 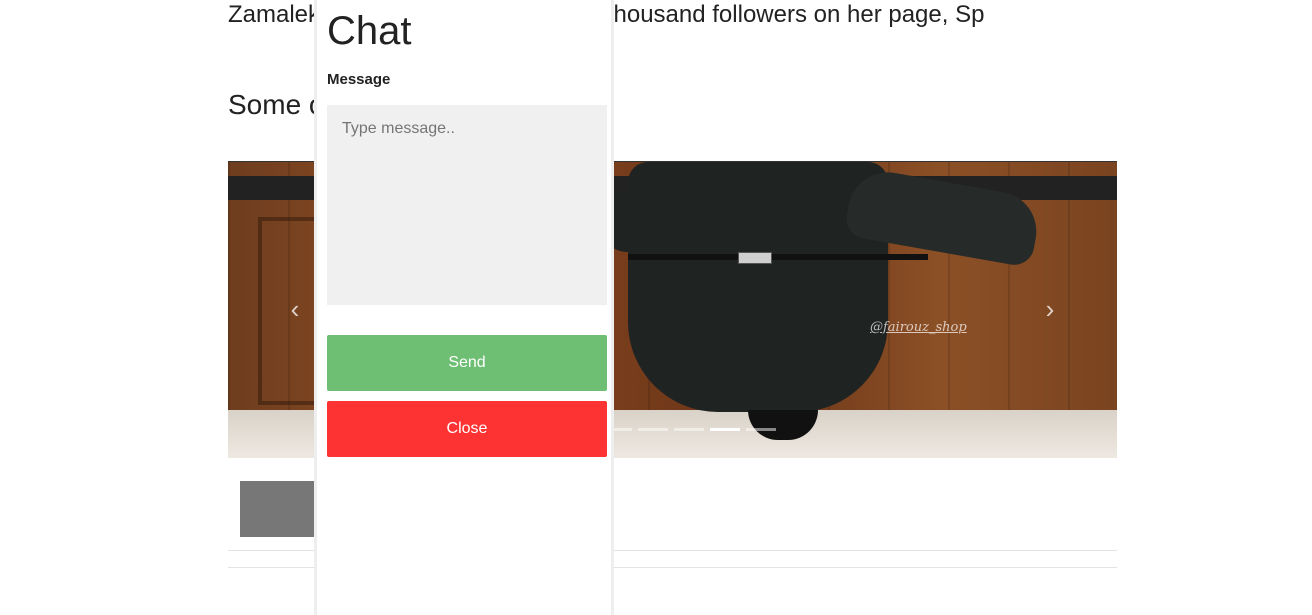 What do you see at coordinates (467, 205) in the screenshot?
I see `message-textarea` at bounding box center [467, 205].